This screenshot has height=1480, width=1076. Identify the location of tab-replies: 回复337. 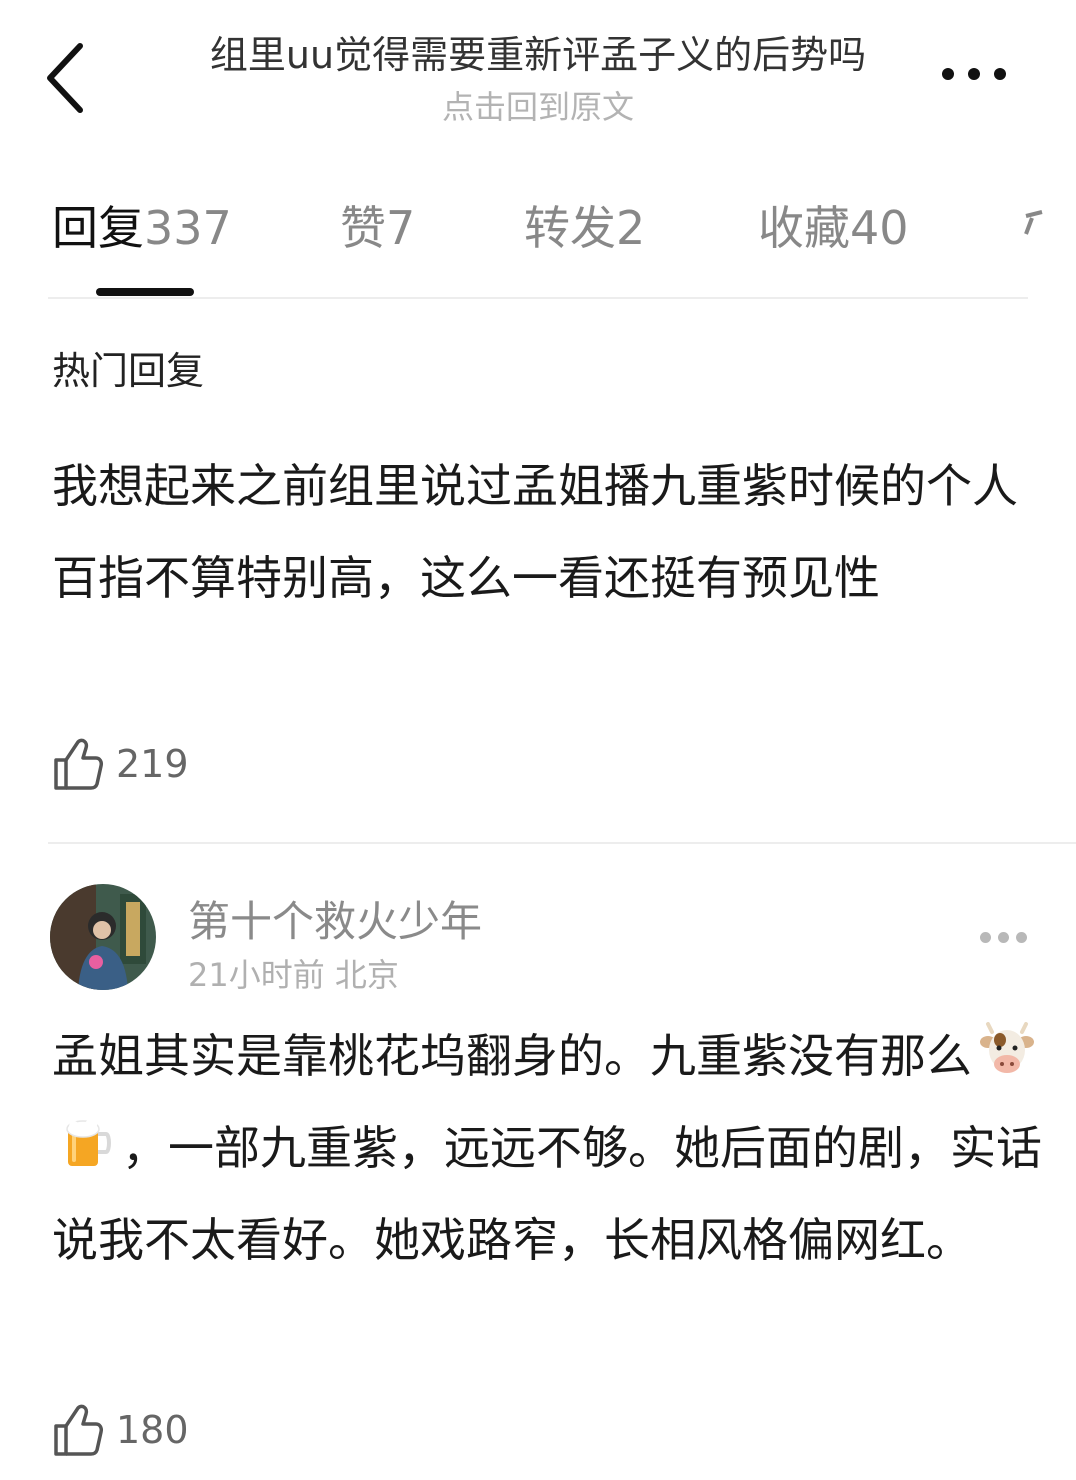
(142, 225).